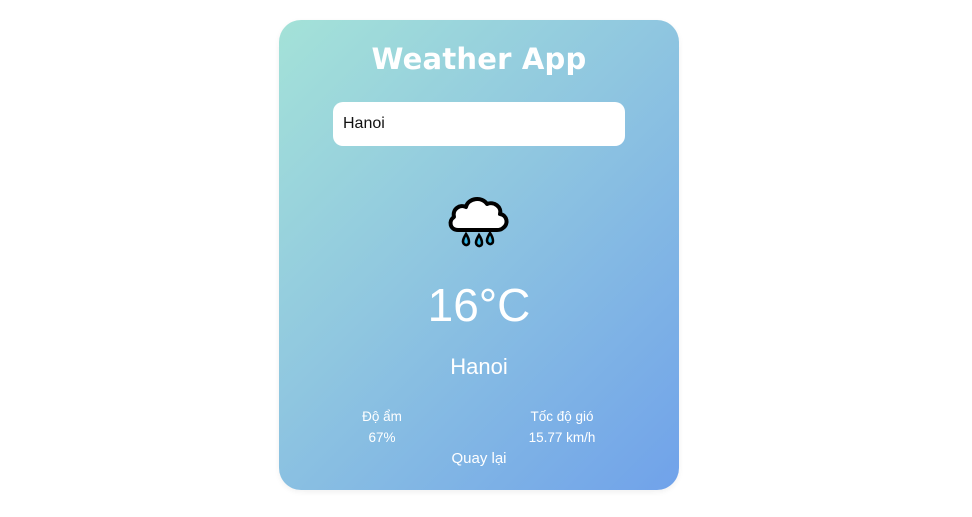 This screenshot has height=517, width=972. I want to click on city-name: Hanoi, so click(479, 366).